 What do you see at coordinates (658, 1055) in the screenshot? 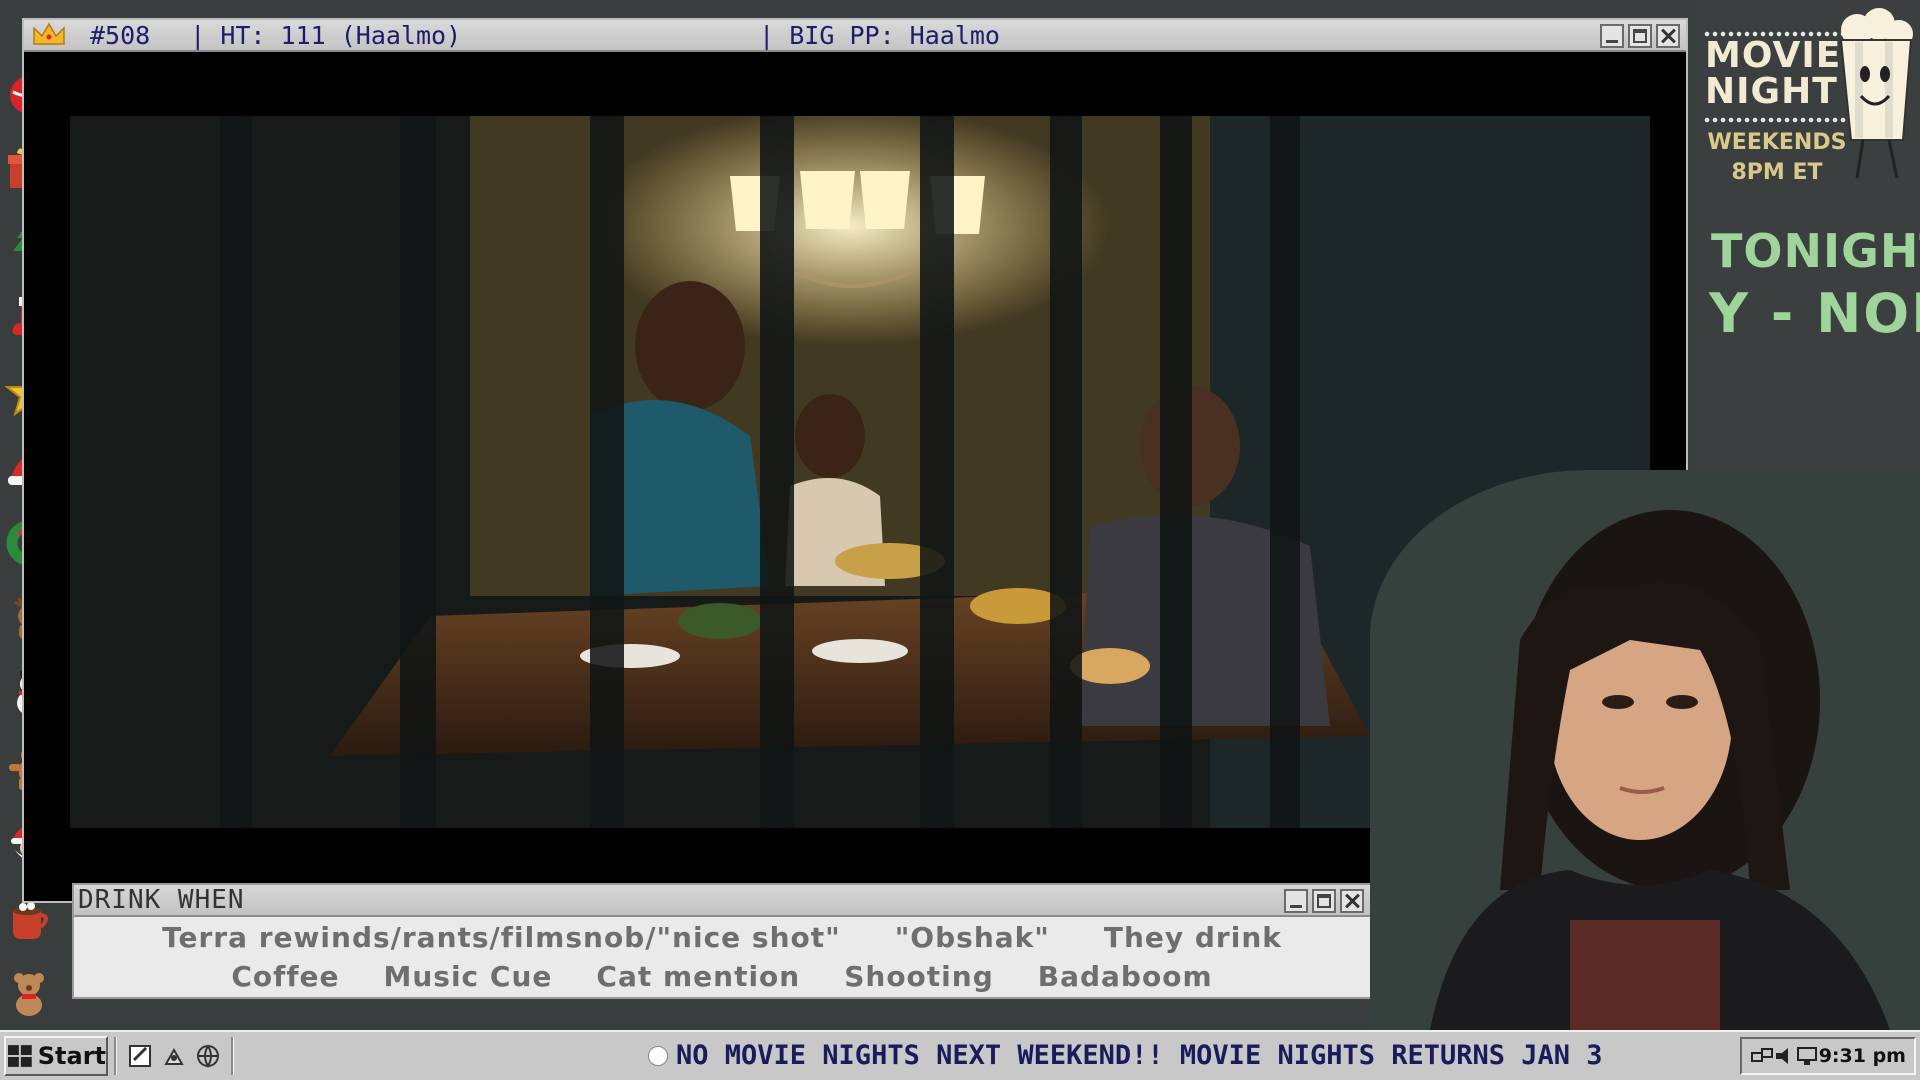
I see `ticker-dot-icon` at bounding box center [658, 1055].